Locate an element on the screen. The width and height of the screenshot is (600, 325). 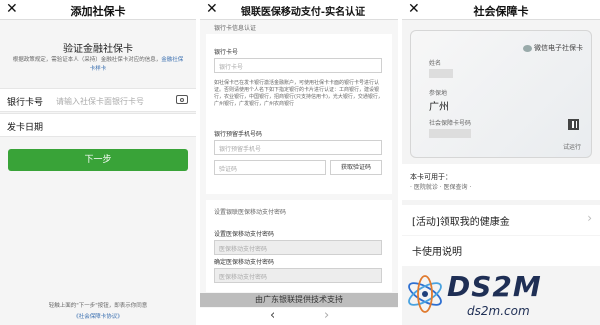
issue-date-row: 发卡日期 is located at coordinates (98, 125).